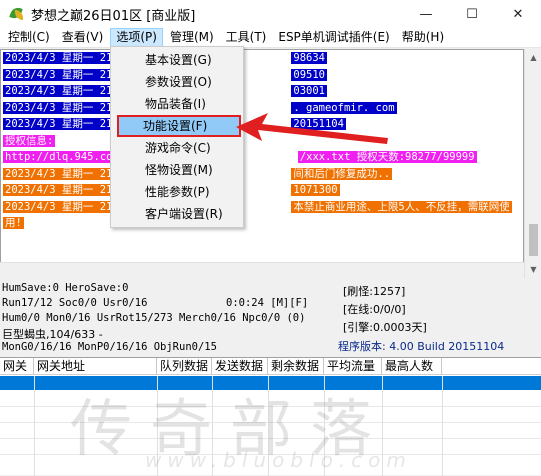 The image size is (541, 476). What do you see at coordinates (412, 366) in the screenshot?
I see `column-header: 最高人数` at bounding box center [412, 366].